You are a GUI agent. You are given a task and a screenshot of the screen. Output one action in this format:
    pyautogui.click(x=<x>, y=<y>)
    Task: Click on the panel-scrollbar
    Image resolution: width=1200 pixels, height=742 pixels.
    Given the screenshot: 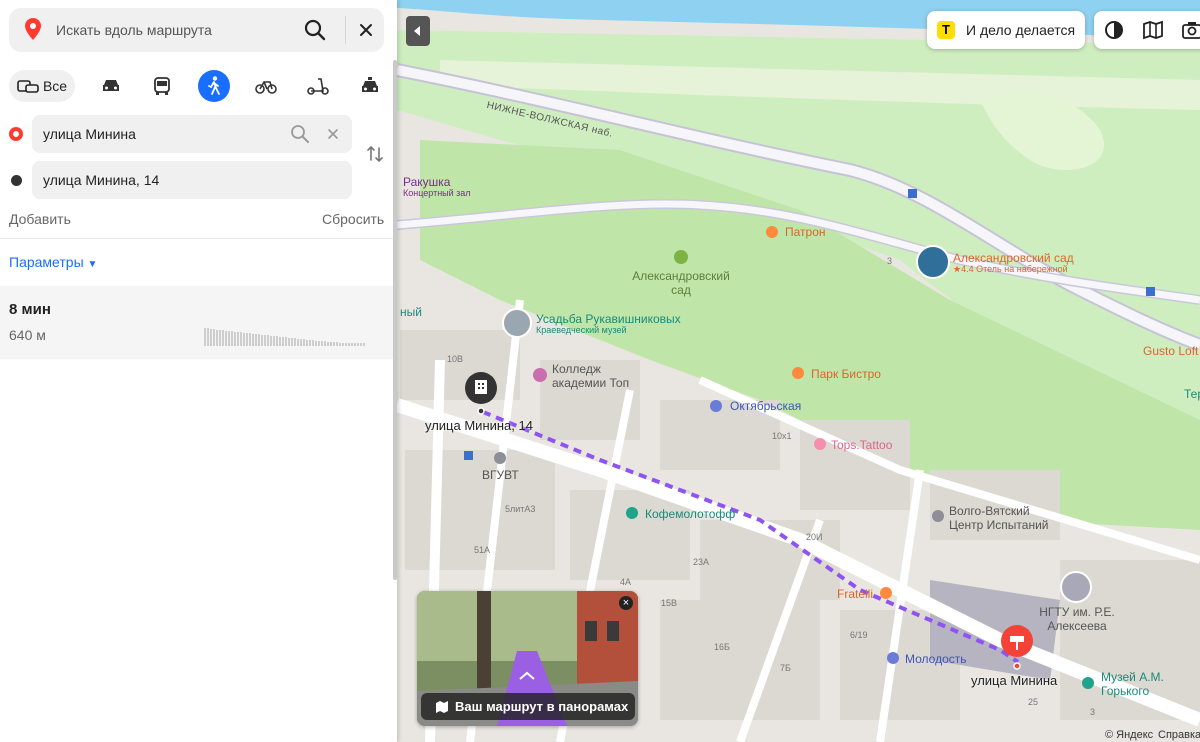 What is the action you would take?
    pyautogui.click(x=395, y=320)
    